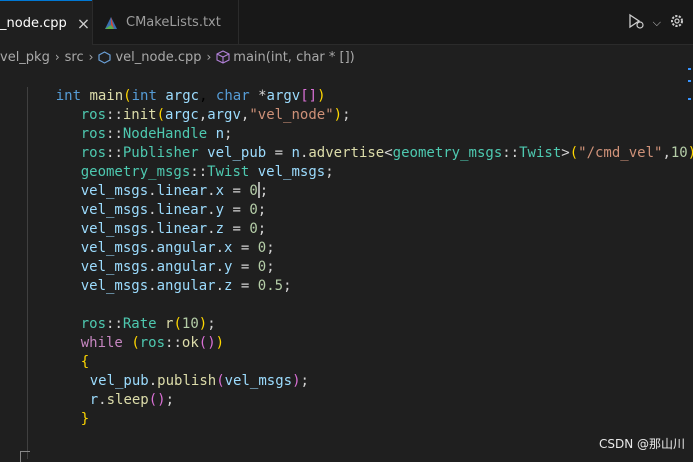 Image resolution: width=693 pixels, height=462 pixels. What do you see at coordinates (293, 57) in the screenshot?
I see `breadcrumb-item-symbol: main(int, char * [])` at bounding box center [293, 57].